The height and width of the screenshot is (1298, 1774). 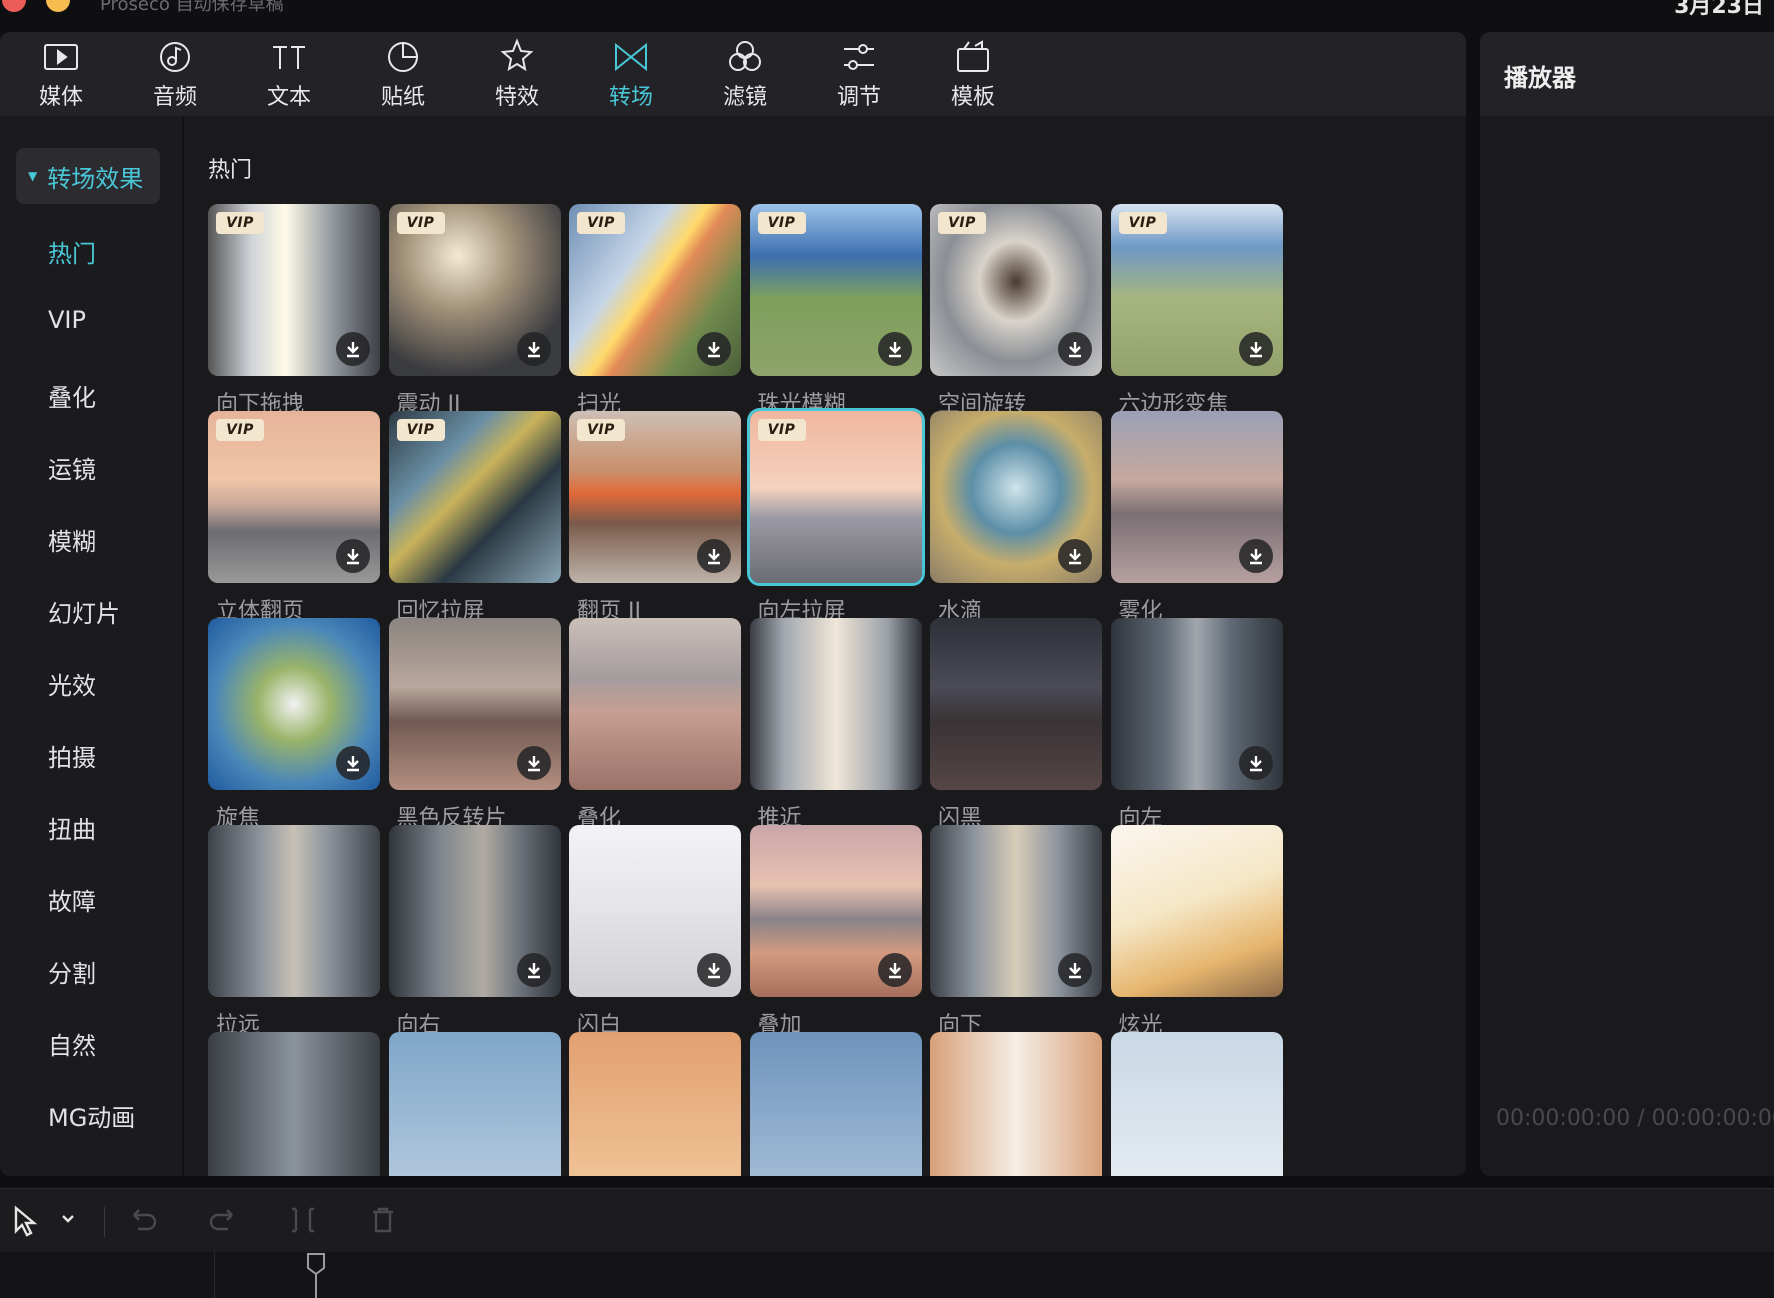 What do you see at coordinates (745, 74) in the screenshot?
I see `tab-filter: 滤镜` at bounding box center [745, 74].